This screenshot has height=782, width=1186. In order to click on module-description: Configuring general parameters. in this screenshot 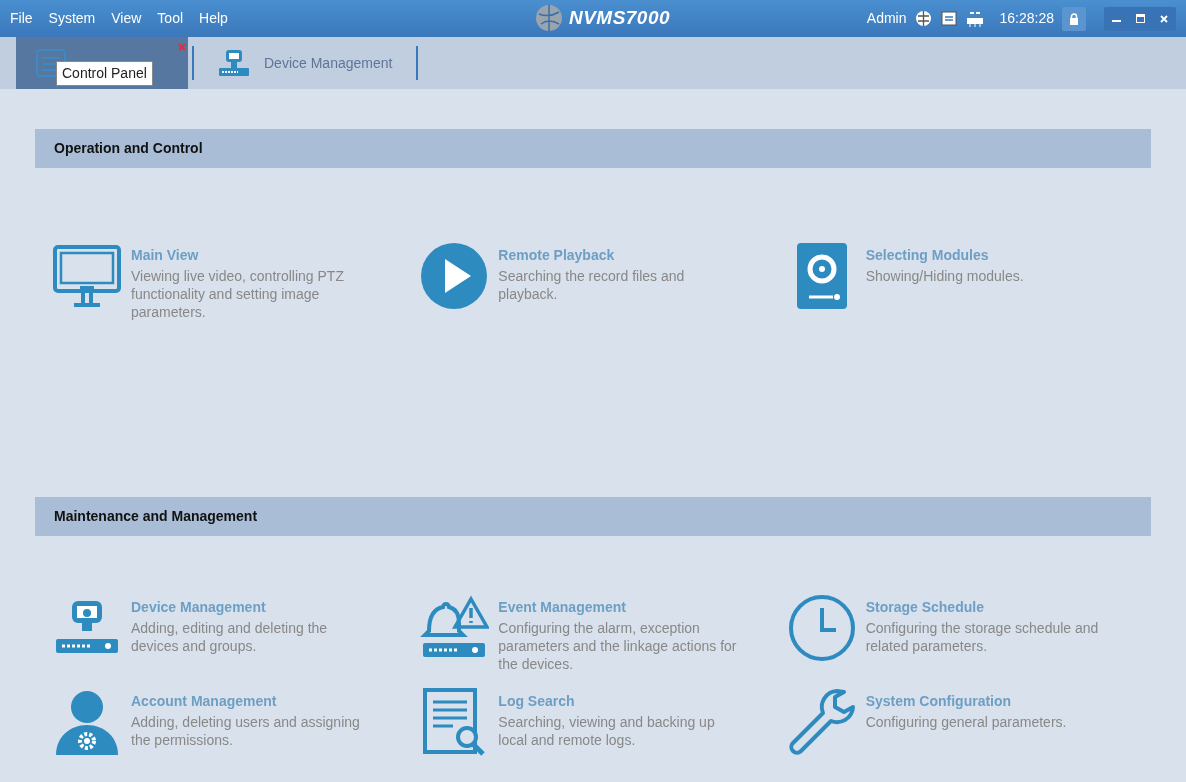, I will do `click(966, 722)`.